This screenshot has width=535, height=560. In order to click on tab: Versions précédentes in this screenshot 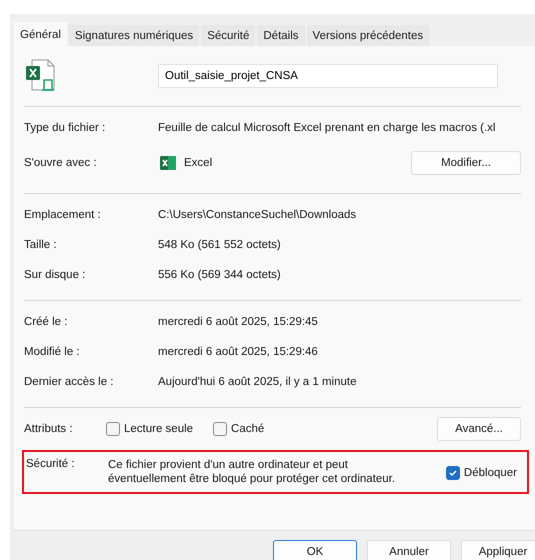, I will do `click(368, 35)`.